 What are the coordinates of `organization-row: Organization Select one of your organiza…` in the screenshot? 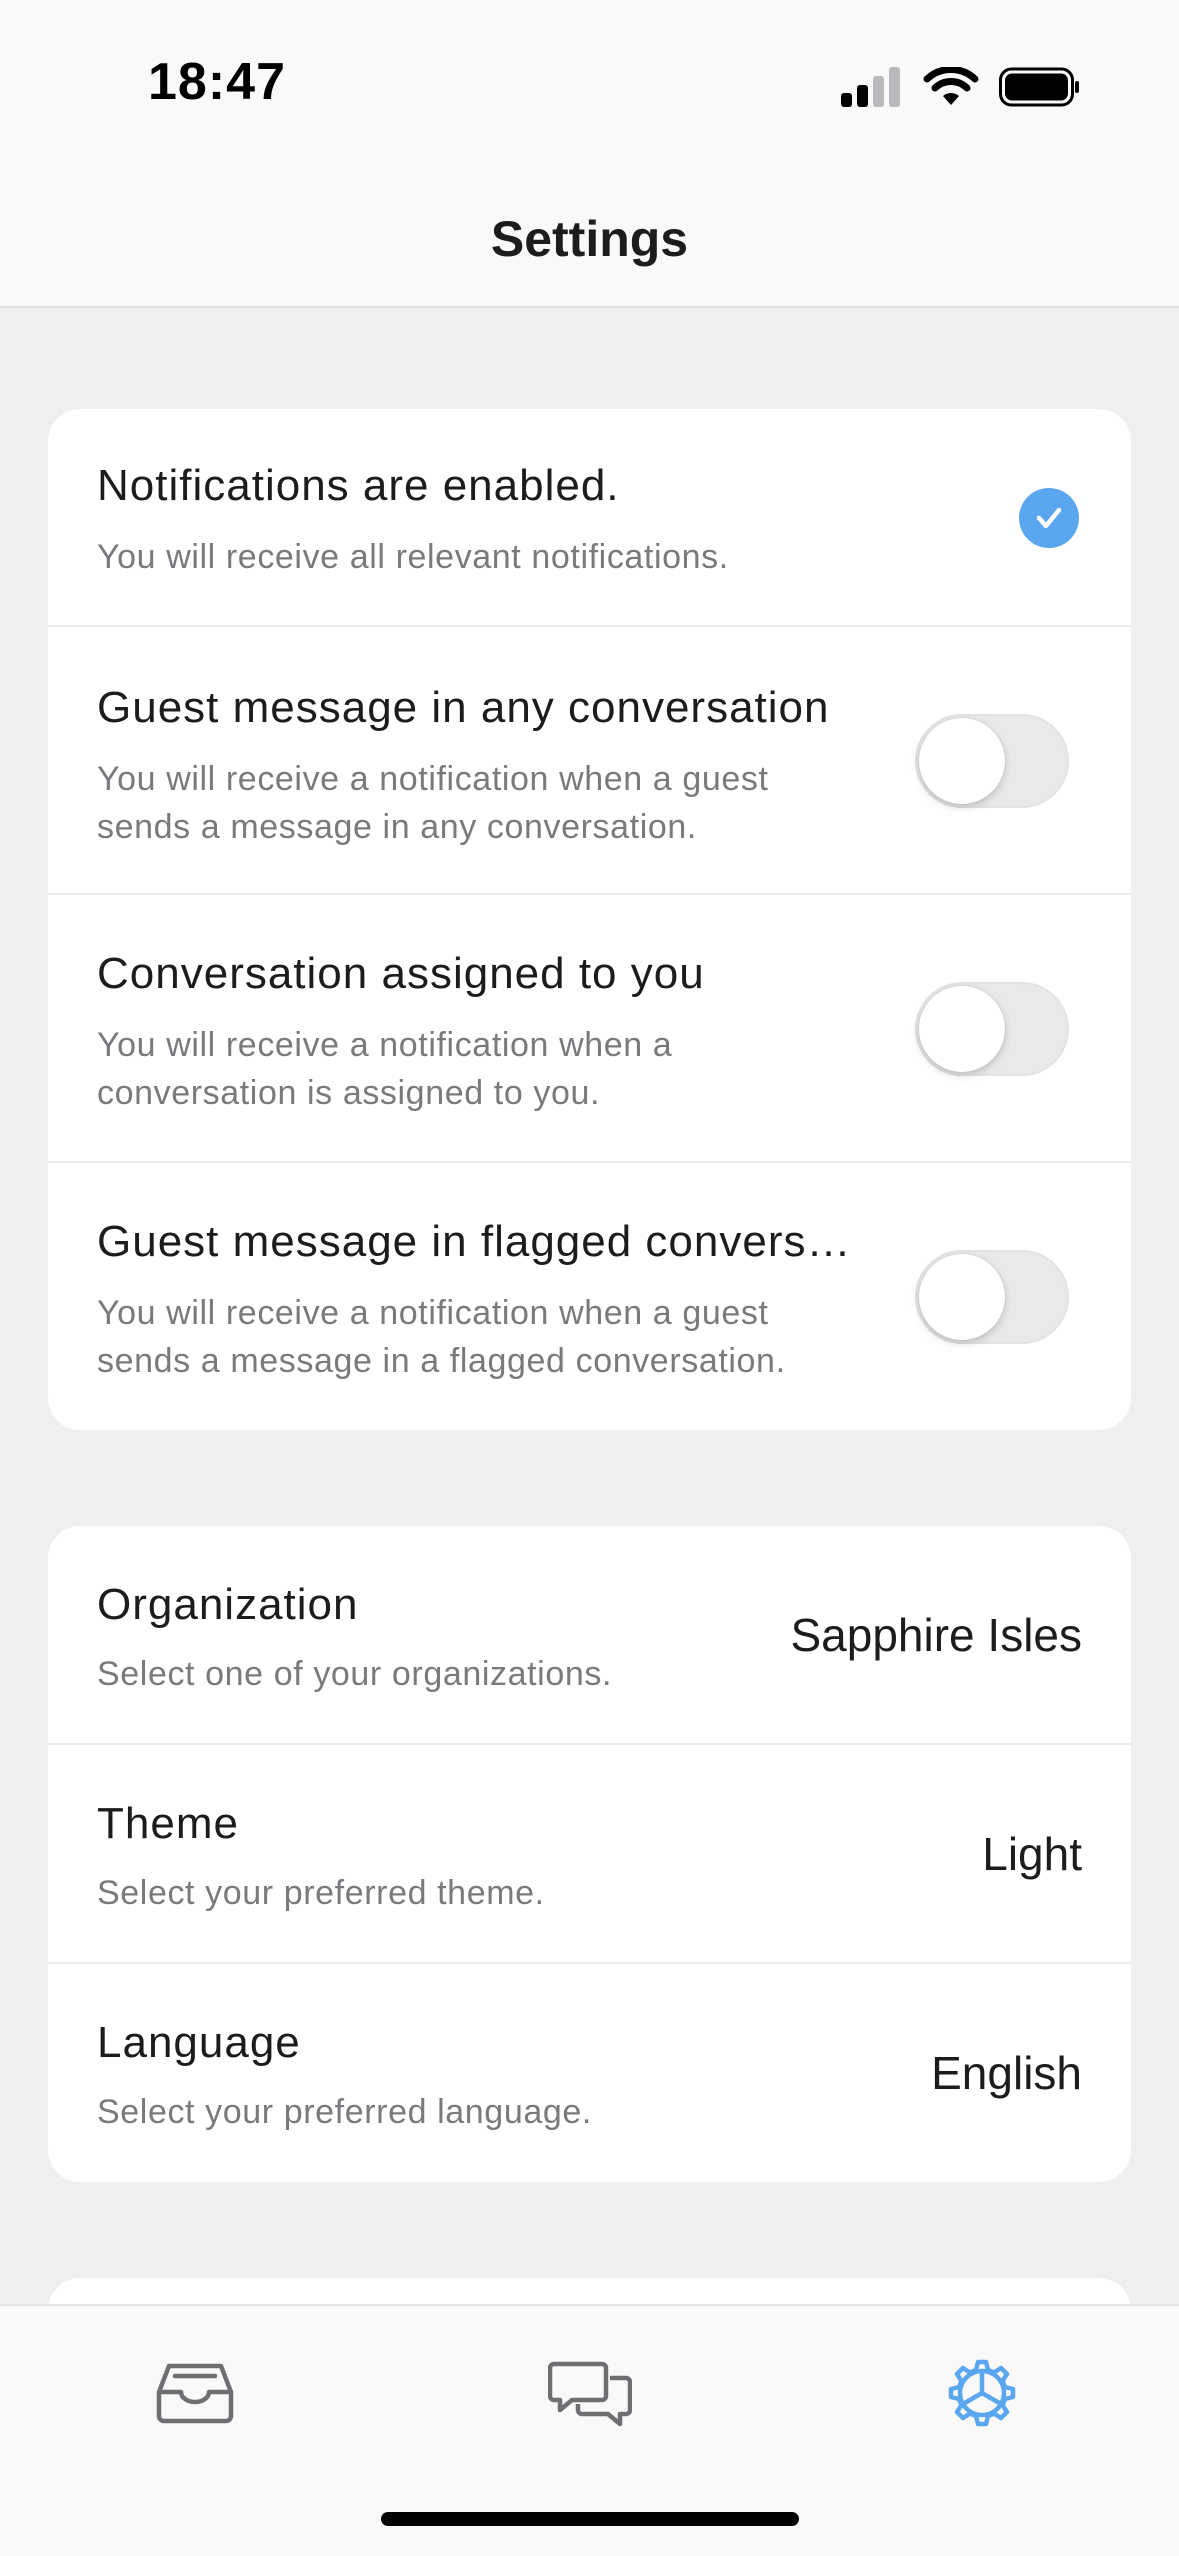 It's located at (589, 1635).